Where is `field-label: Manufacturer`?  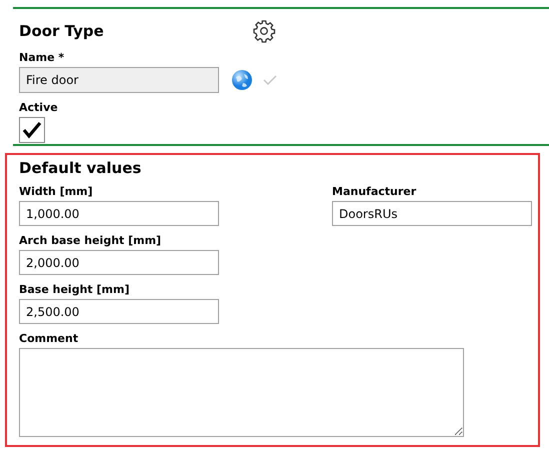
field-label: Manufacturer is located at coordinates (375, 191).